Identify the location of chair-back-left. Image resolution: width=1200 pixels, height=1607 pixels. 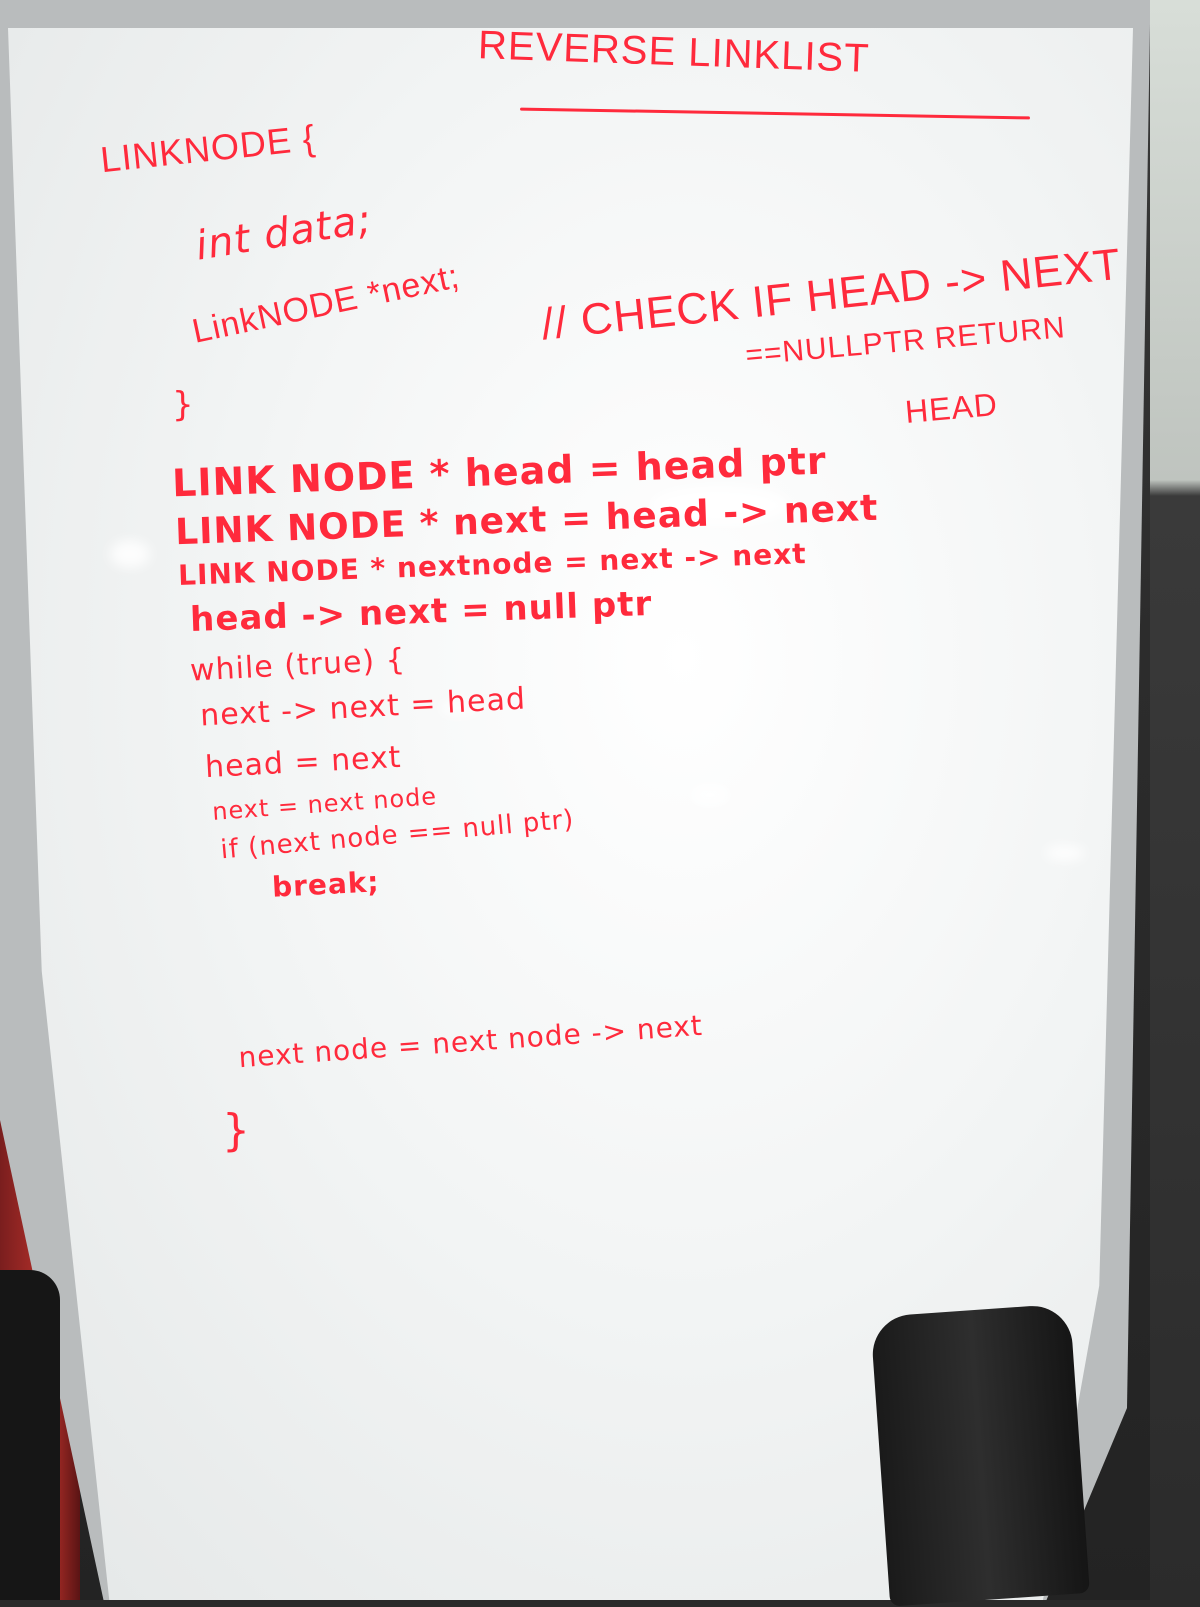
(30, 1435).